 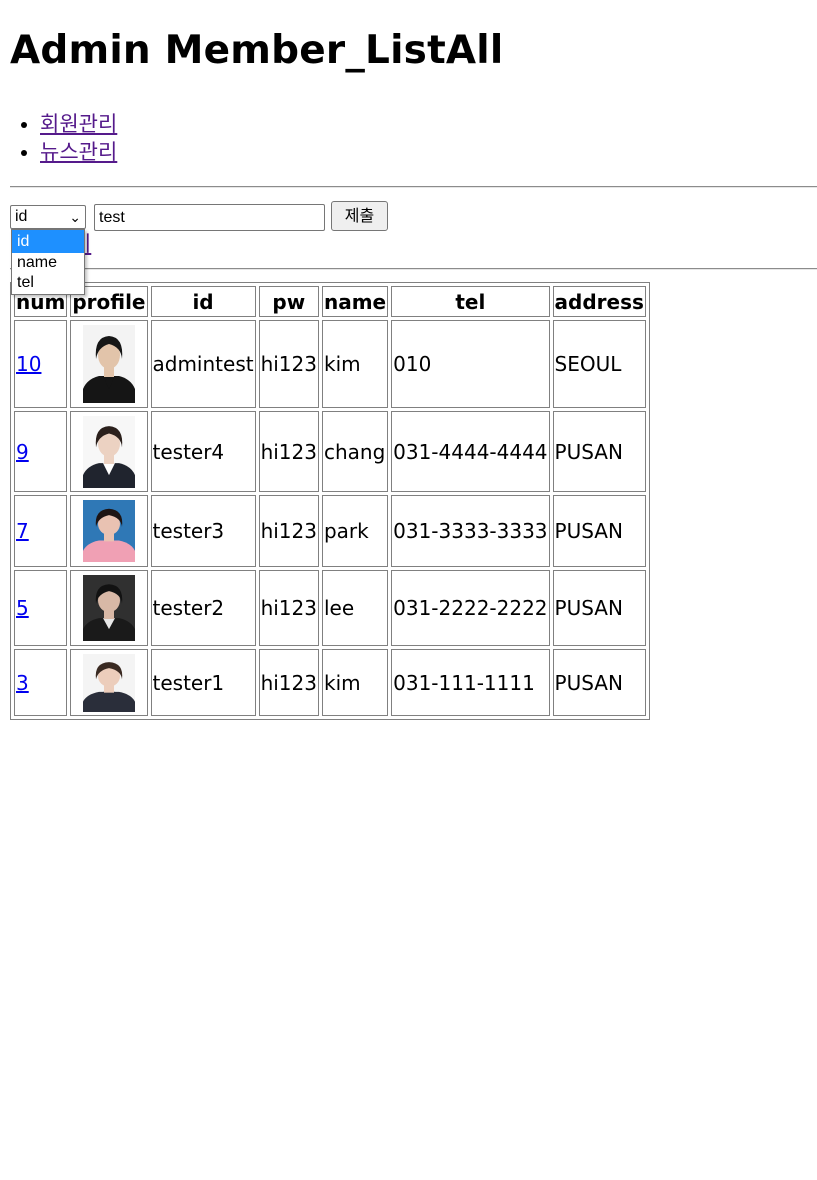 What do you see at coordinates (599, 364) in the screenshot?
I see `cell-address: SEOUL` at bounding box center [599, 364].